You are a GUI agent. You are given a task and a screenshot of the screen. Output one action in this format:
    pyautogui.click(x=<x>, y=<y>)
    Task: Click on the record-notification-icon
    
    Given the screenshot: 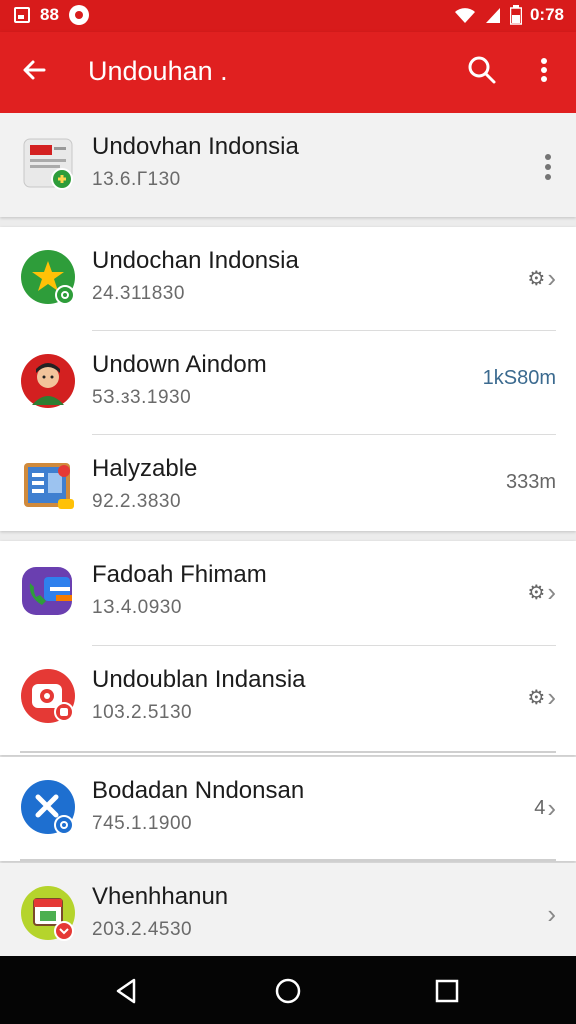 What is the action you would take?
    pyautogui.click(x=78, y=15)
    